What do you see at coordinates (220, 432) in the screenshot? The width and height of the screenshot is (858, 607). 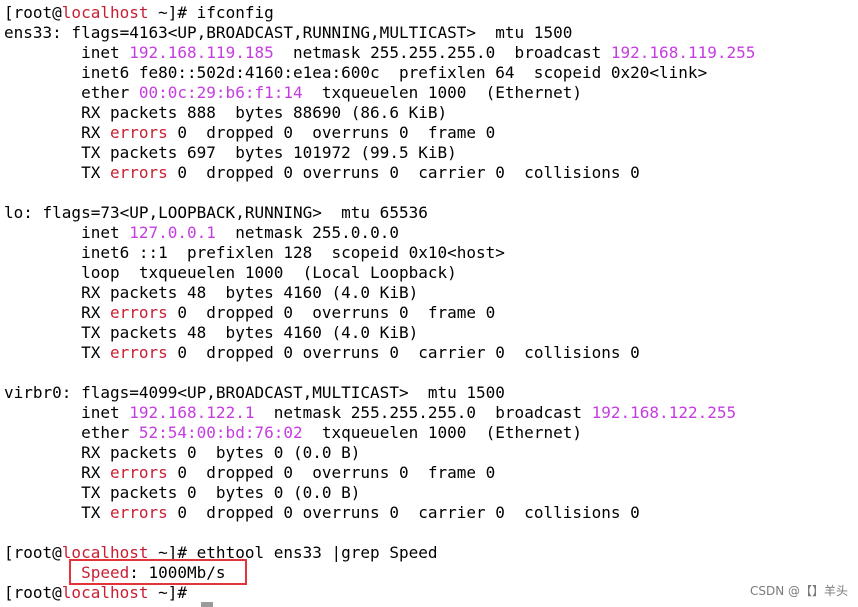 I see `highlighted-address: 52:54:00:bd:76:02` at bounding box center [220, 432].